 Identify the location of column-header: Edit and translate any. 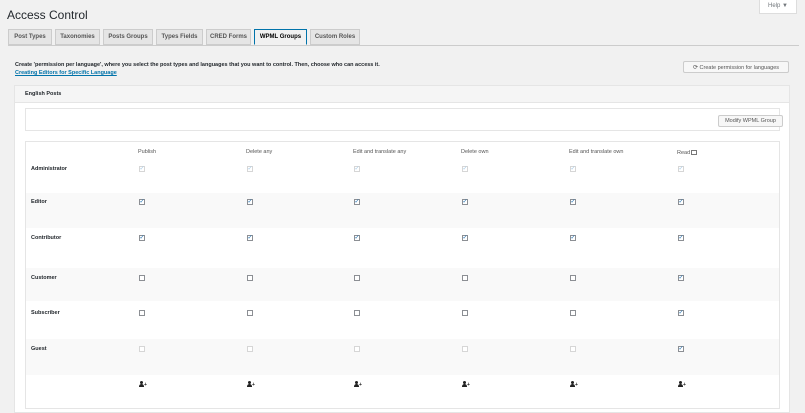
(380, 152).